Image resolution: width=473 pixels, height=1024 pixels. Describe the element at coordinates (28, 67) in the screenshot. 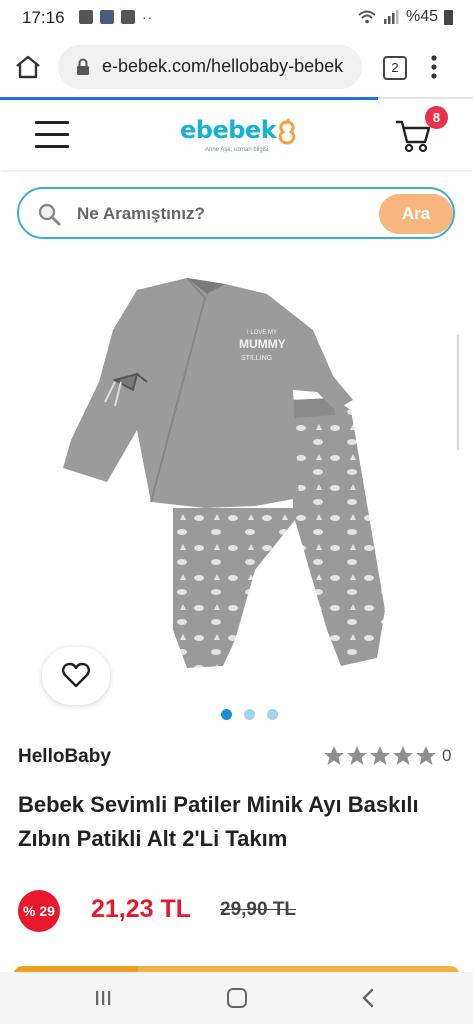

I see `home-icon` at that location.